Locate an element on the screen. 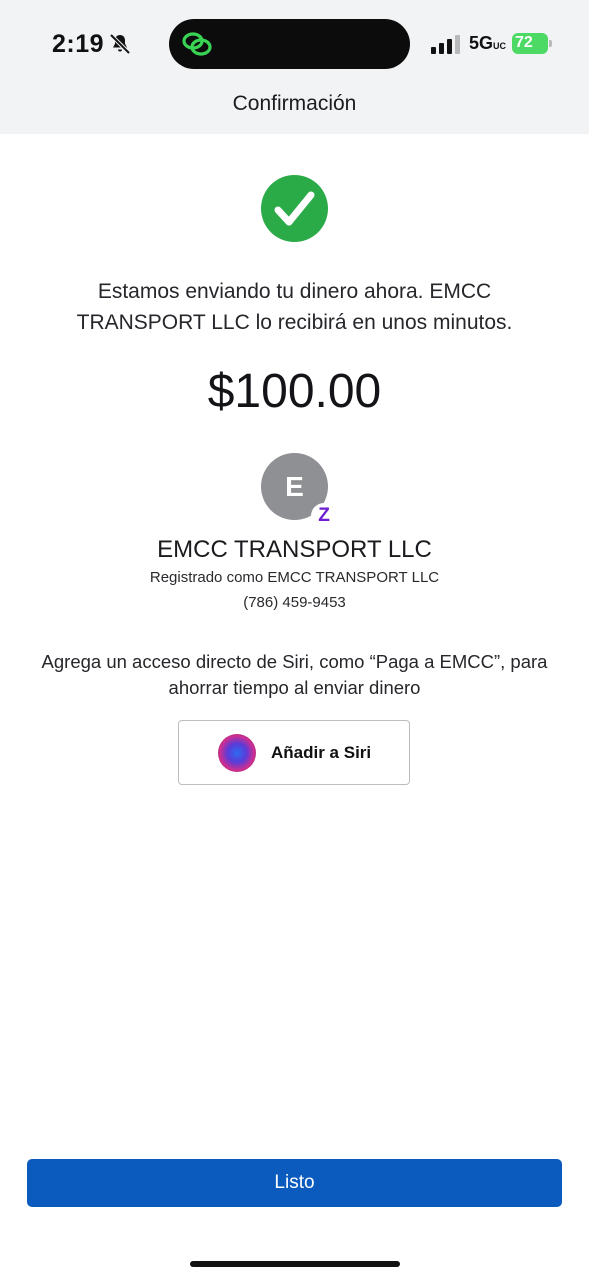  recipient-phone: (786) 459-9453 is located at coordinates (294, 602).